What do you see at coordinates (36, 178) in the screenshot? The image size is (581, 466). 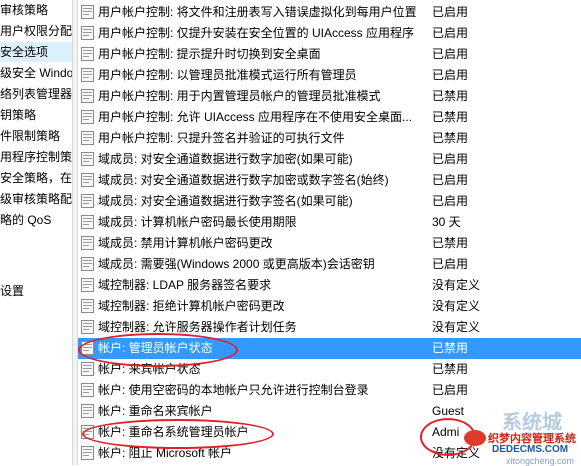 I see `tree-item: 安全策略，在` at bounding box center [36, 178].